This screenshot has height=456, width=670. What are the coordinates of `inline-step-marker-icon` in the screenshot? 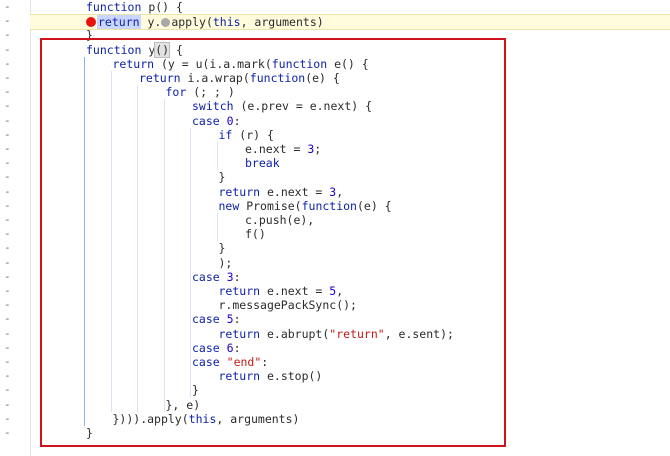 It's located at (166, 23).